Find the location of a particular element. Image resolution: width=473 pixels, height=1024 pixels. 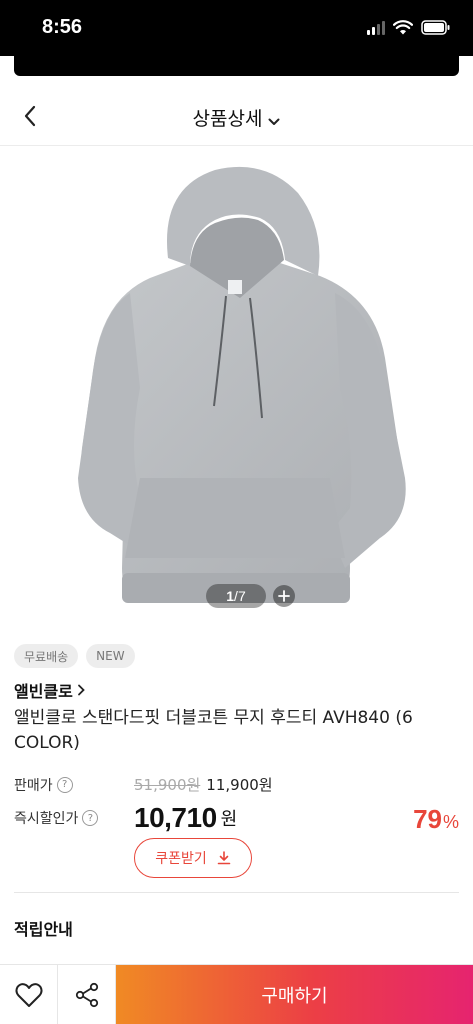

coupon-button: 쿠폰받기 is located at coordinates (193, 858).